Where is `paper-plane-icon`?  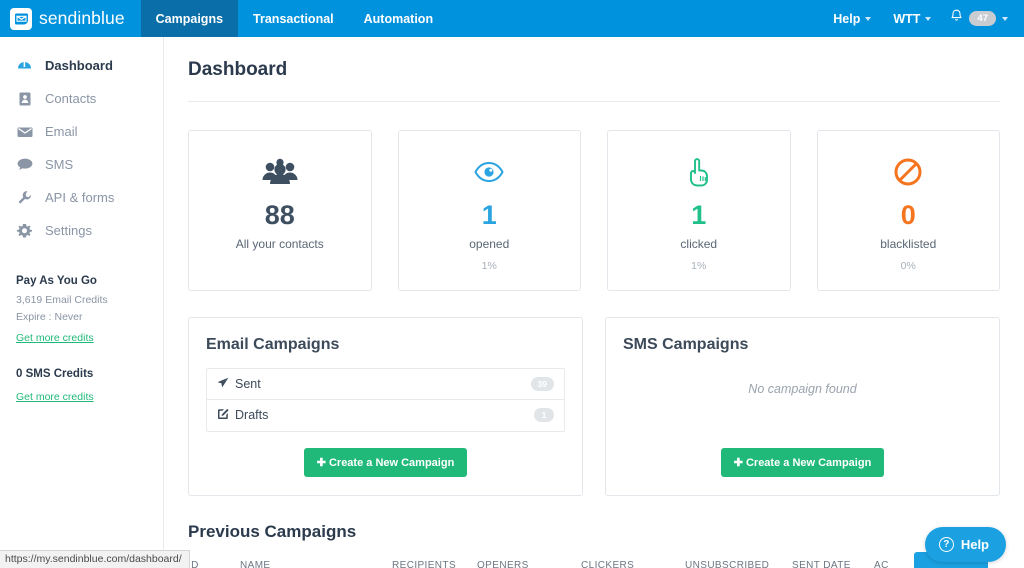 paper-plane-icon is located at coordinates (223, 384).